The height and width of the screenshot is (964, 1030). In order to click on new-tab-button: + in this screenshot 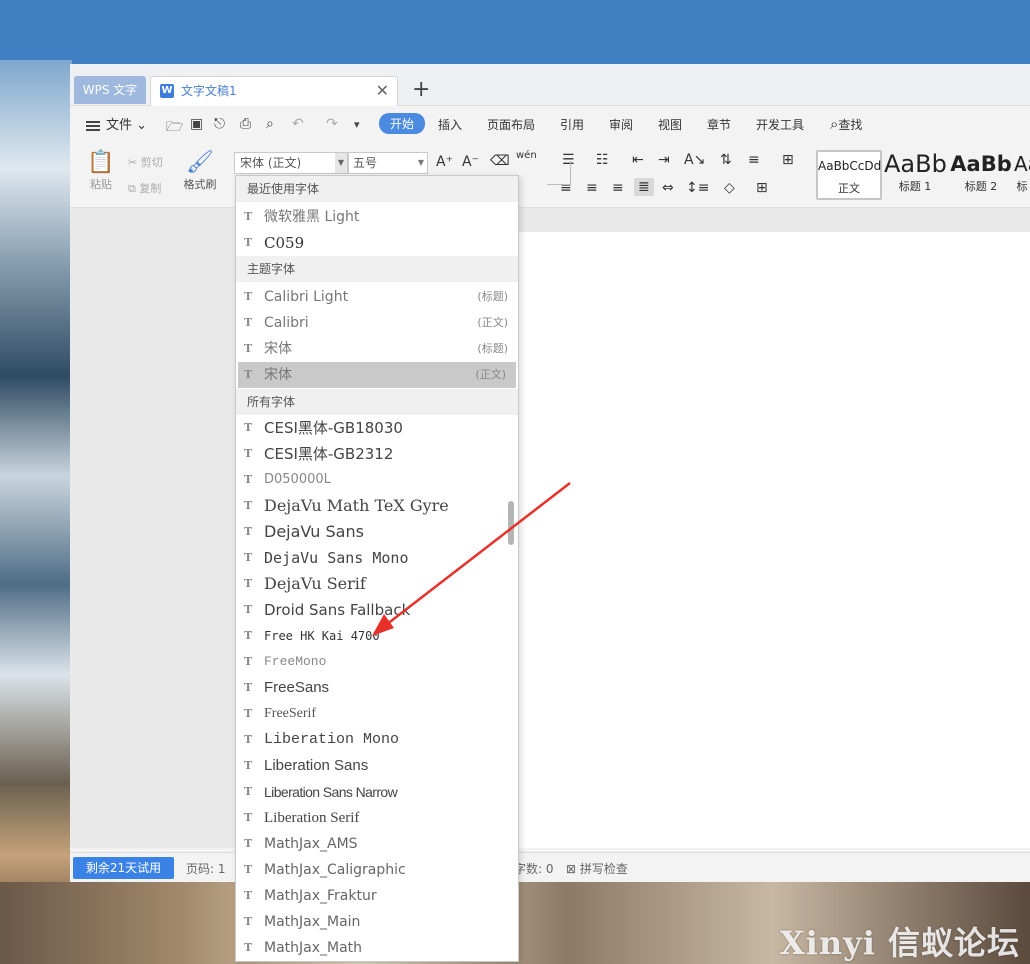, I will do `click(421, 90)`.